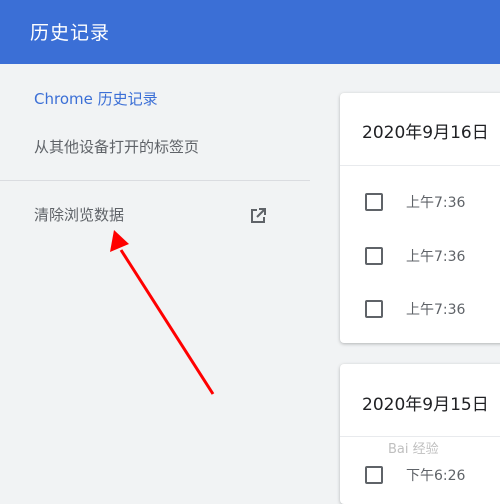 This screenshot has height=504, width=500. What do you see at coordinates (413, 449) in the screenshot?
I see `watermark: Bai 经验` at bounding box center [413, 449].